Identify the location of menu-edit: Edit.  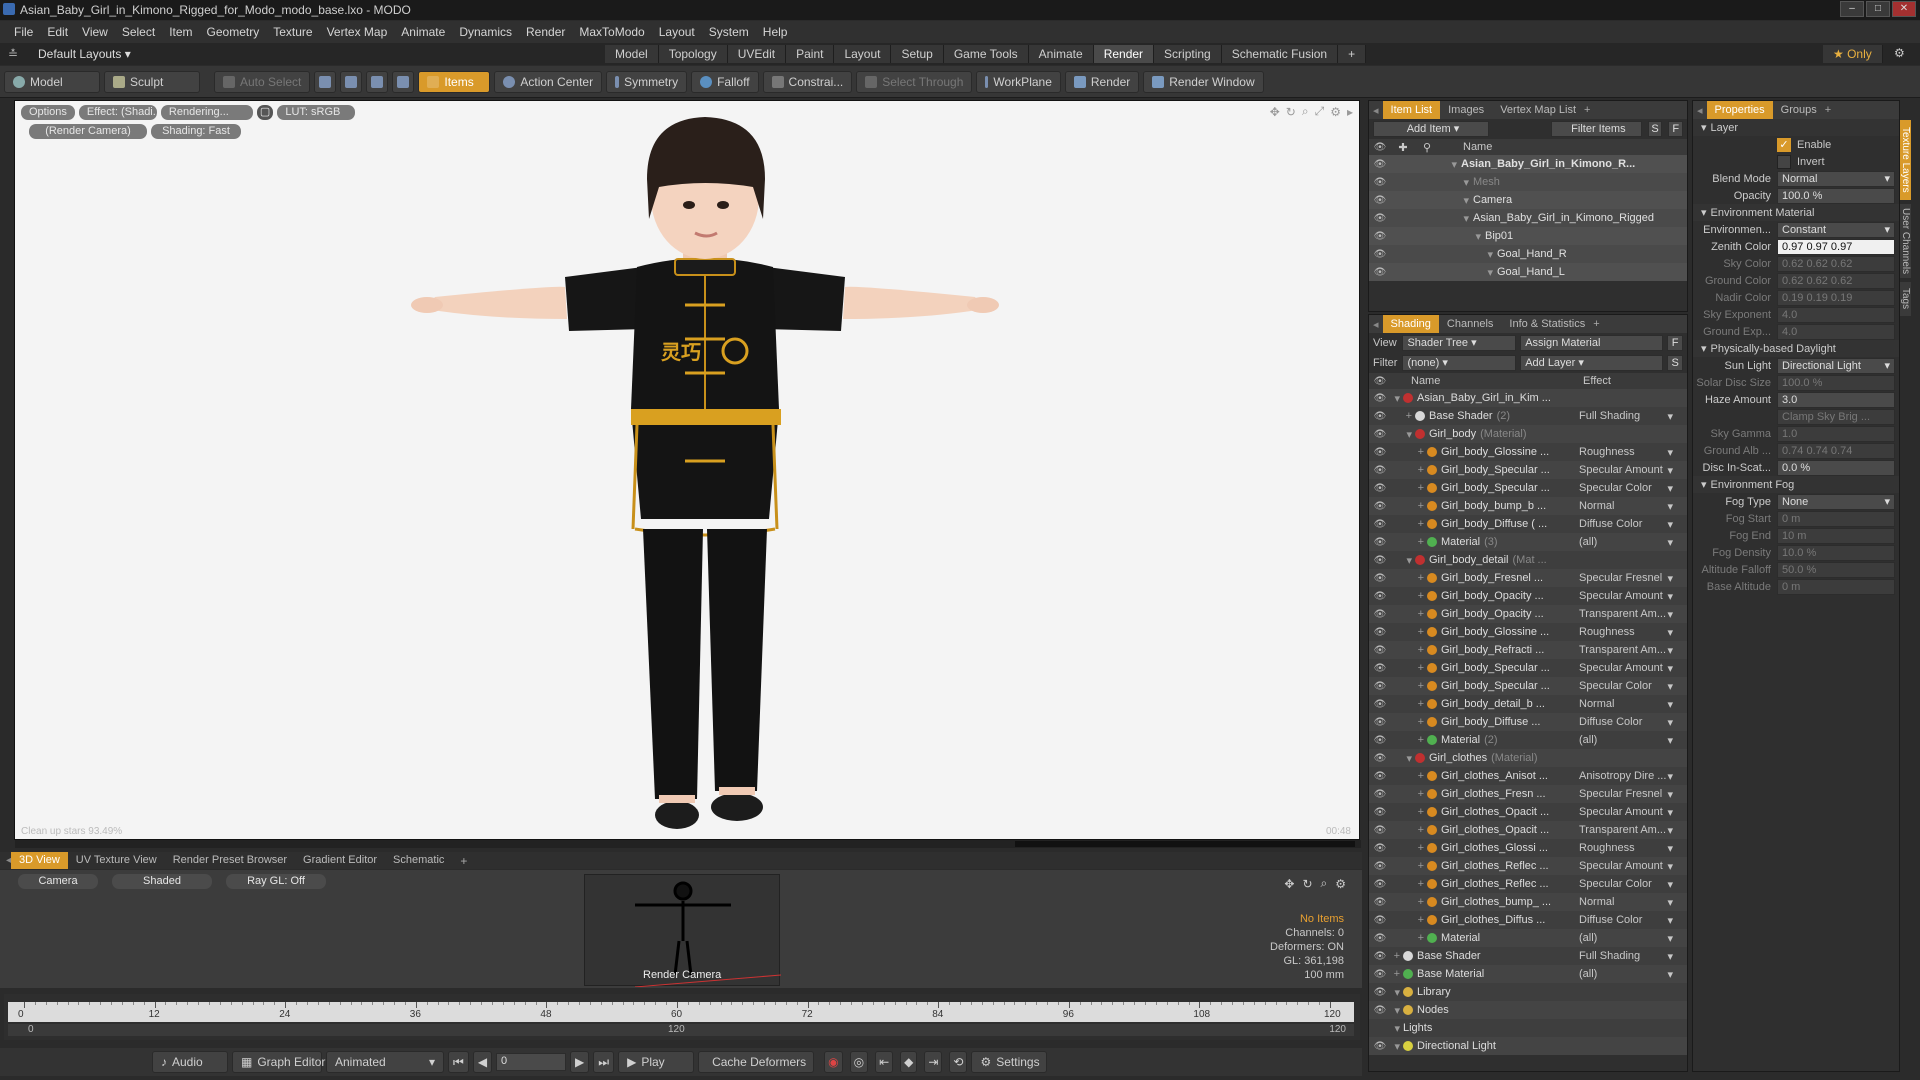
(57, 32).